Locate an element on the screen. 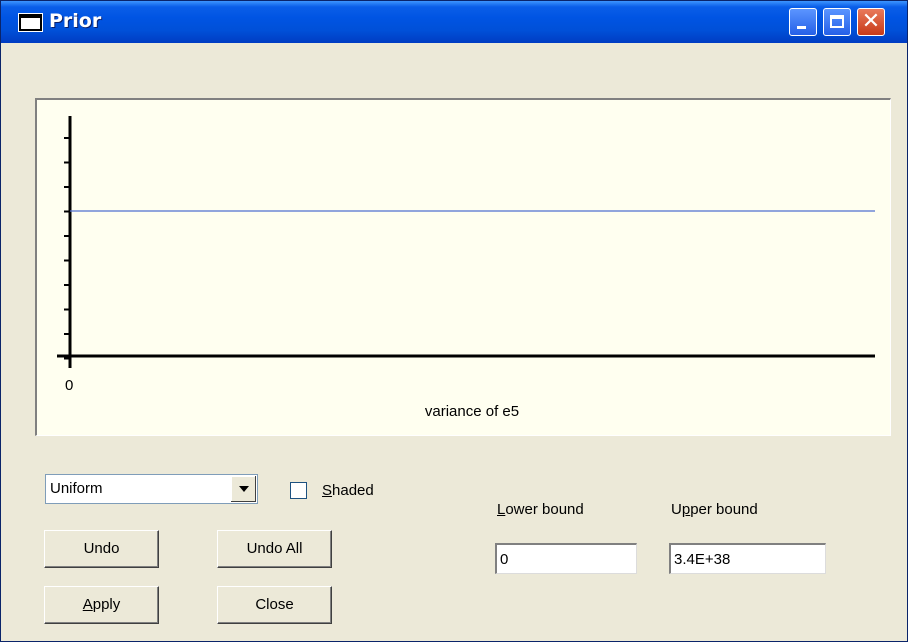 This screenshot has width=908, height=642. upper-prefix: U is located at coordinates (676, 509).